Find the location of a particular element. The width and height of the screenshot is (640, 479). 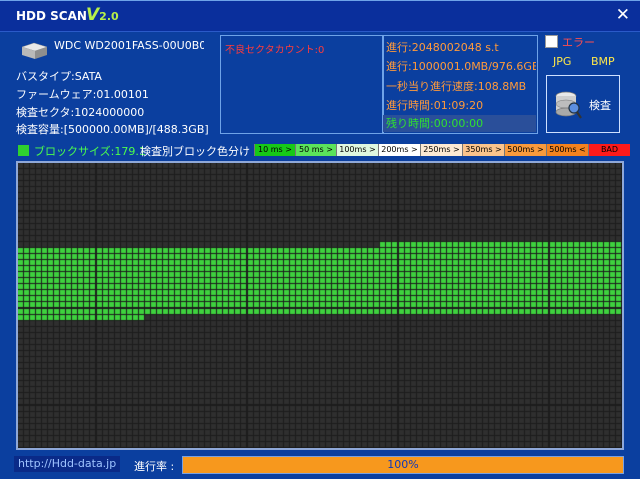

legend-item: BAD is located at coordinates (609, 150).